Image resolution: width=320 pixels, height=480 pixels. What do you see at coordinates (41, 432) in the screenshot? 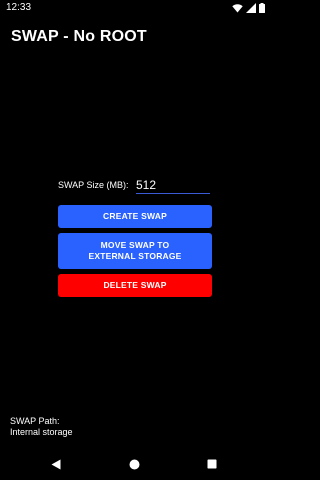
I see `swap-path-value: Internal storage` at bounding box center [41, 432].